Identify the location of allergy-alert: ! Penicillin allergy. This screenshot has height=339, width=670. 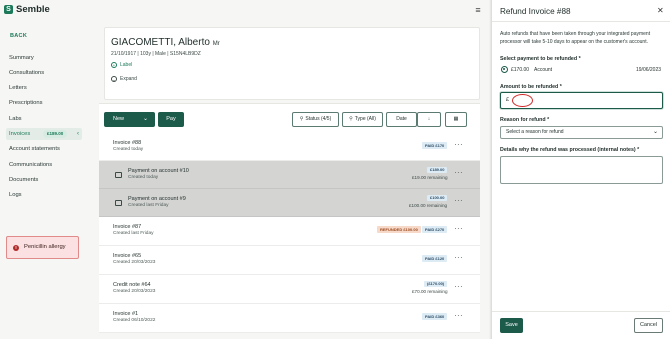
(42, 247).